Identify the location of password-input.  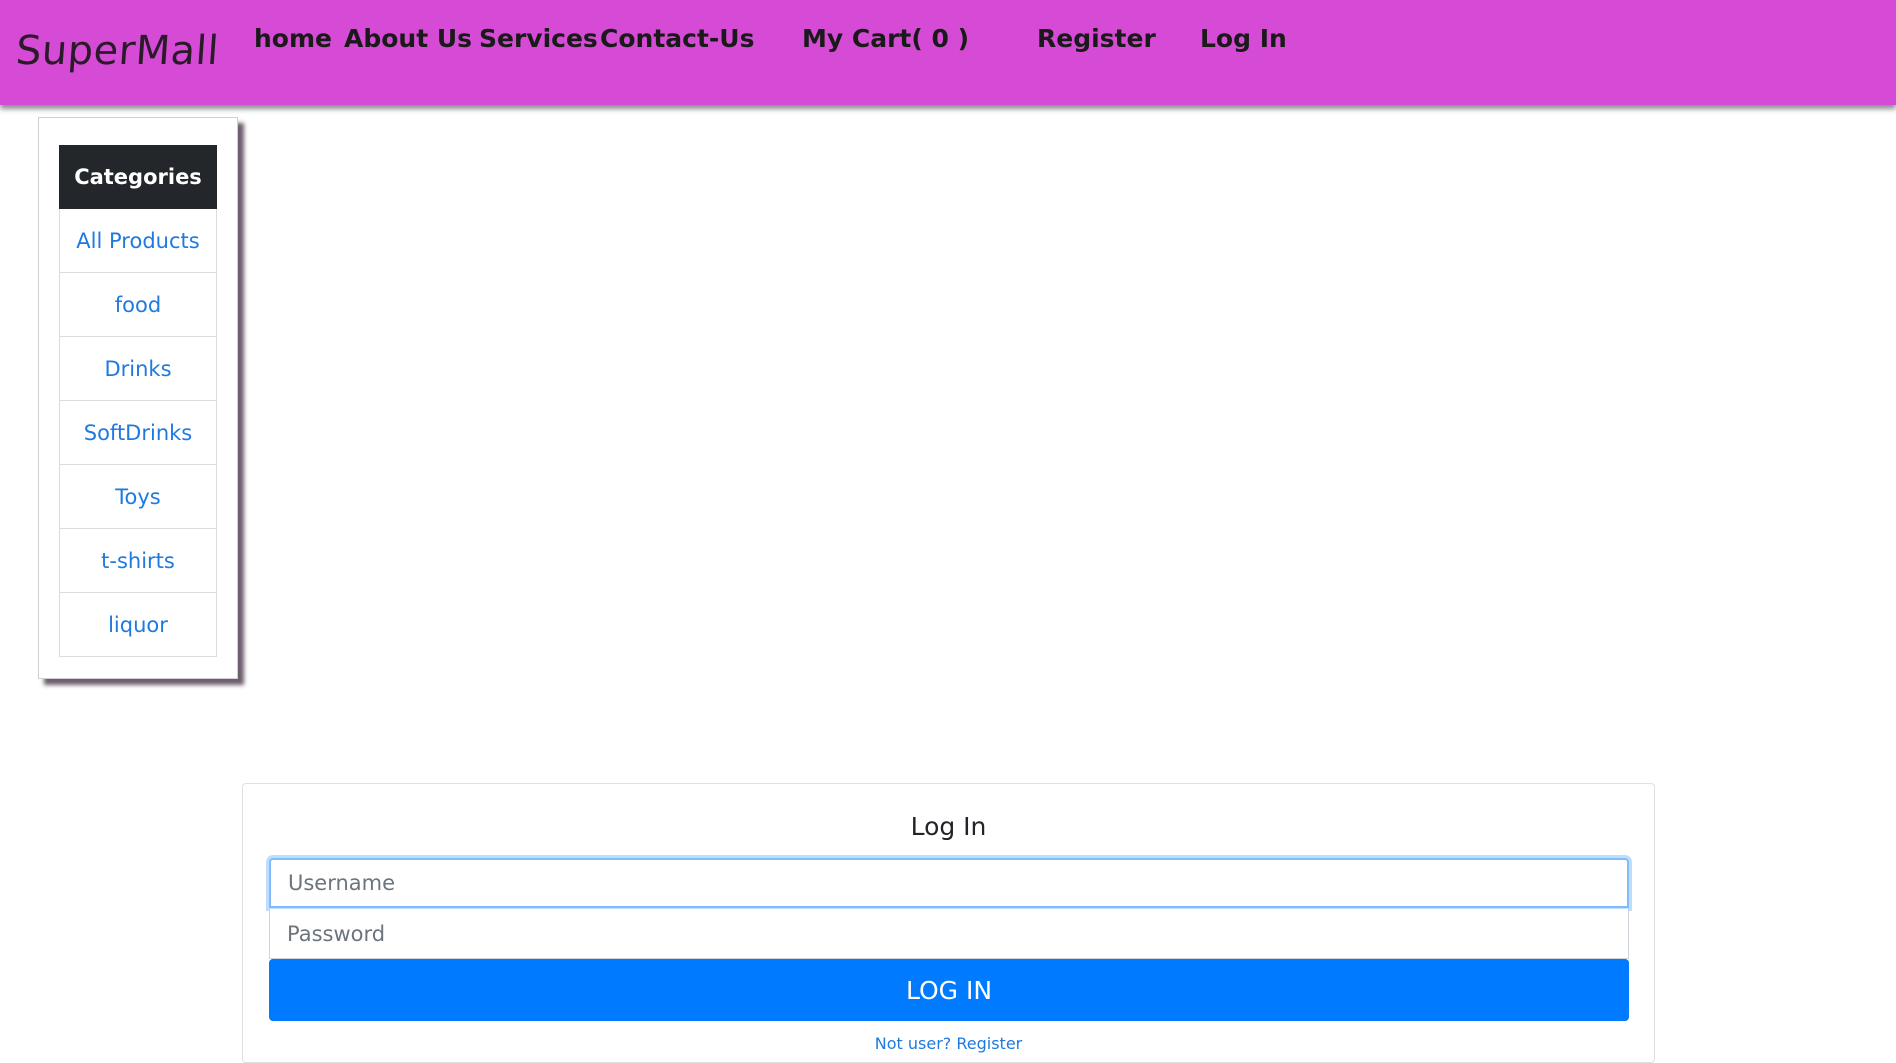
(949, 934).